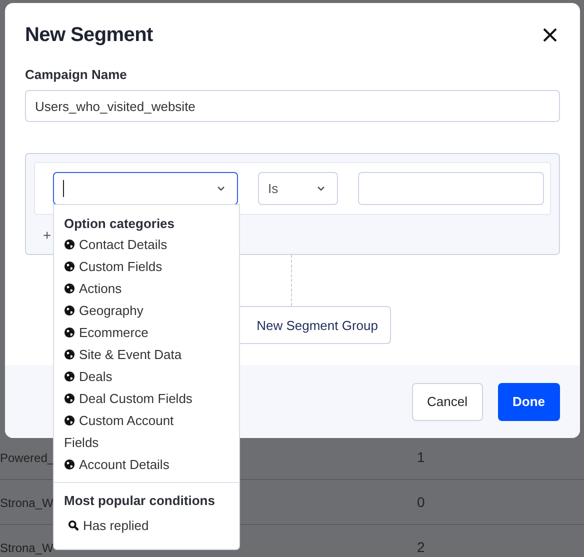 The image size is (584, 557). I want to click on section-heading: Option categories, so click(119, 223).